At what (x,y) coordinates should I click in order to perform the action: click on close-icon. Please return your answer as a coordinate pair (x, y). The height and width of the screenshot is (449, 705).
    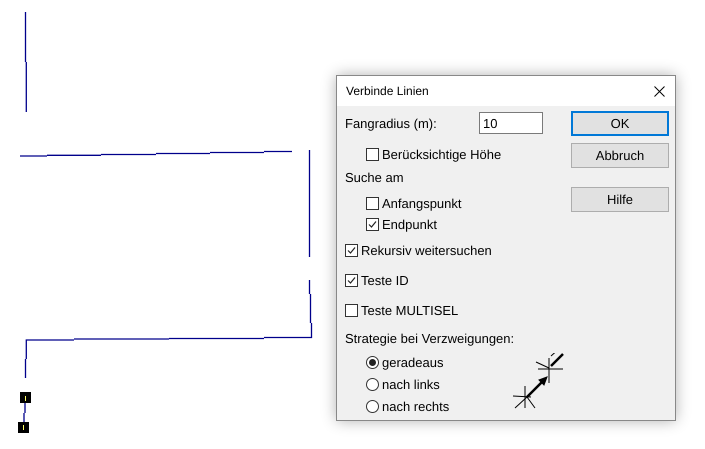
    Looking at the image, I should click on (659, 91).